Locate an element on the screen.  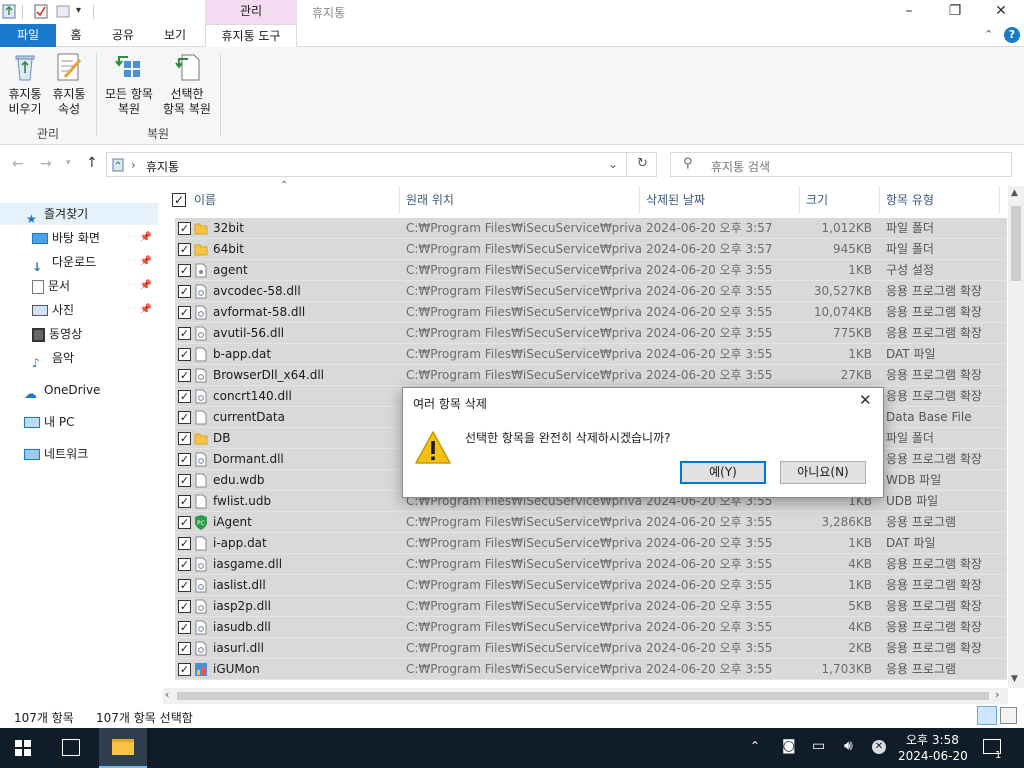
minimize-icon: – is located at coordinates (909, 12).